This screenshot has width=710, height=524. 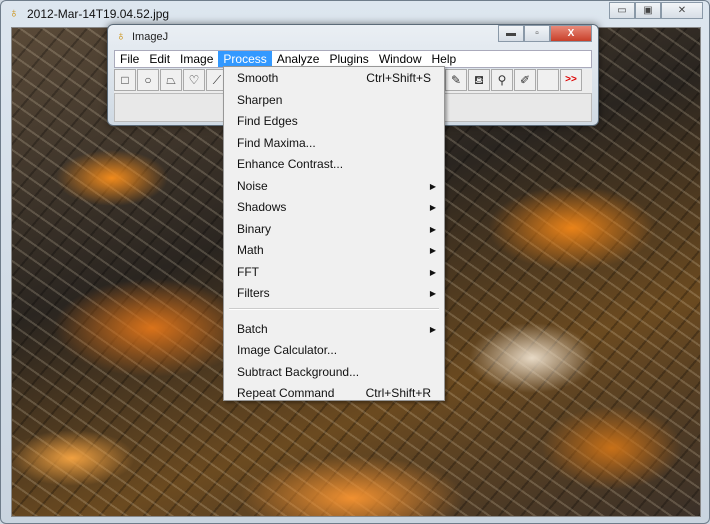 I want to click on menu-item-label: Math, so click(x=250, y=250).